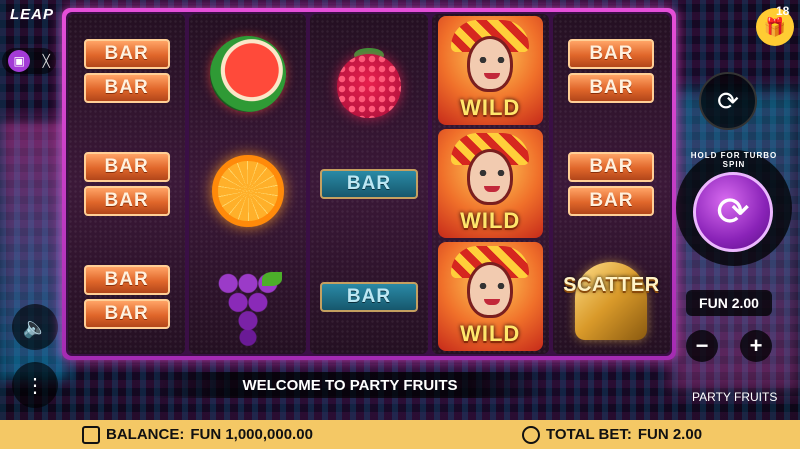  I want to click on camera-toggle: ▣ ╳, so click(29, 61).